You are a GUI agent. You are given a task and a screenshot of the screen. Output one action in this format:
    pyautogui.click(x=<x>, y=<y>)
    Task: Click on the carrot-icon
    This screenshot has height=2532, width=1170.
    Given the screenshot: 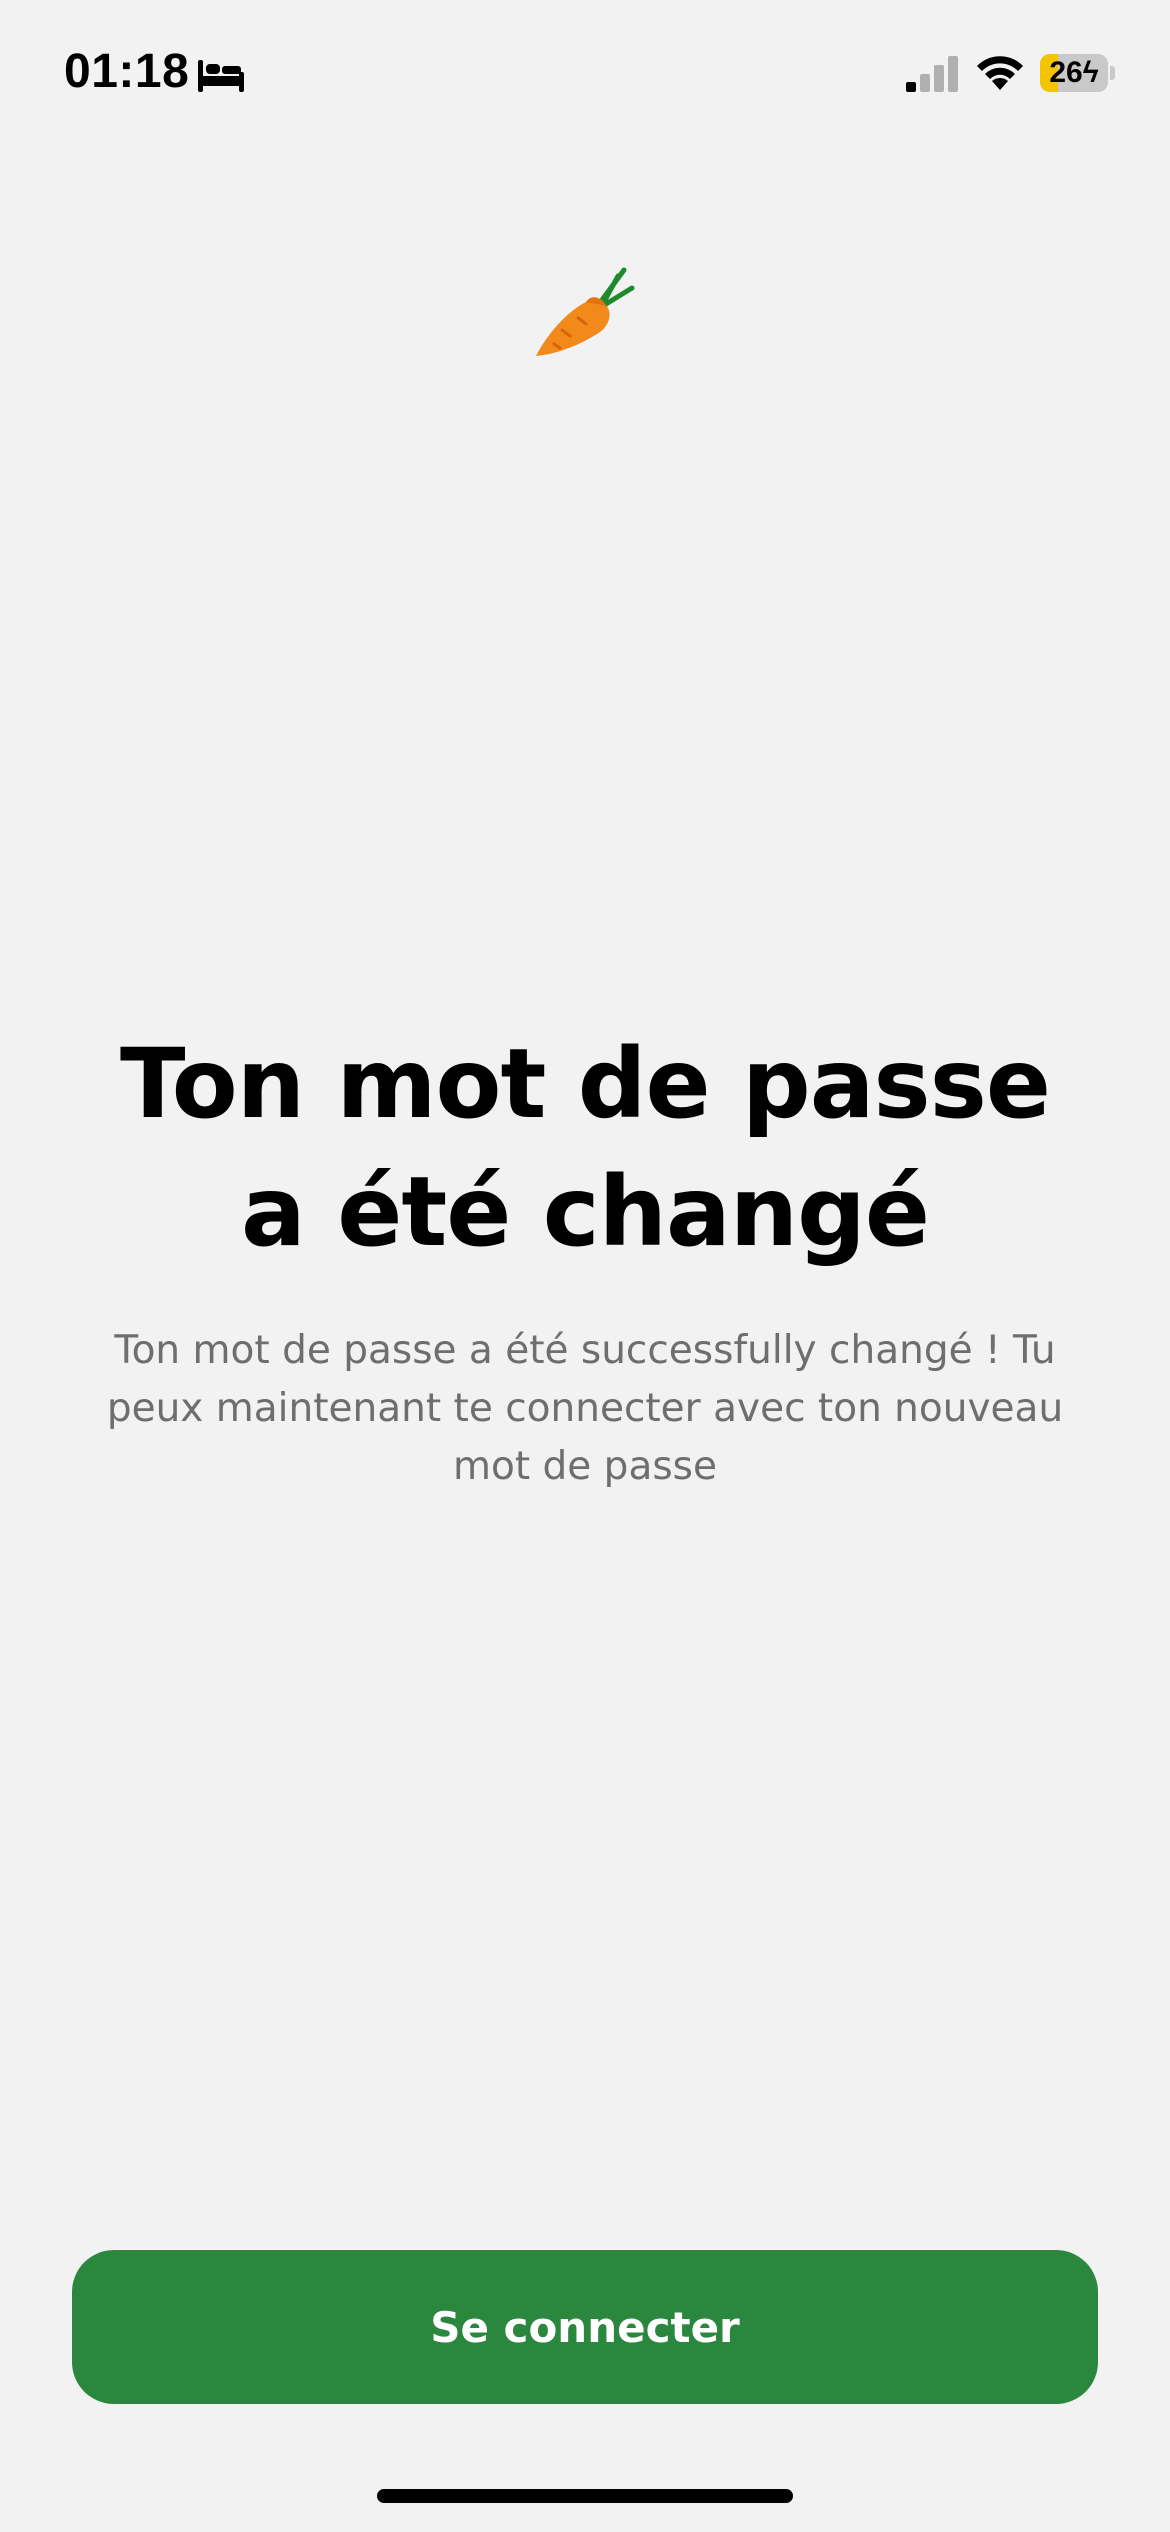 What is the action you would take?
    pyautogui.click(x=585, y=311)
    